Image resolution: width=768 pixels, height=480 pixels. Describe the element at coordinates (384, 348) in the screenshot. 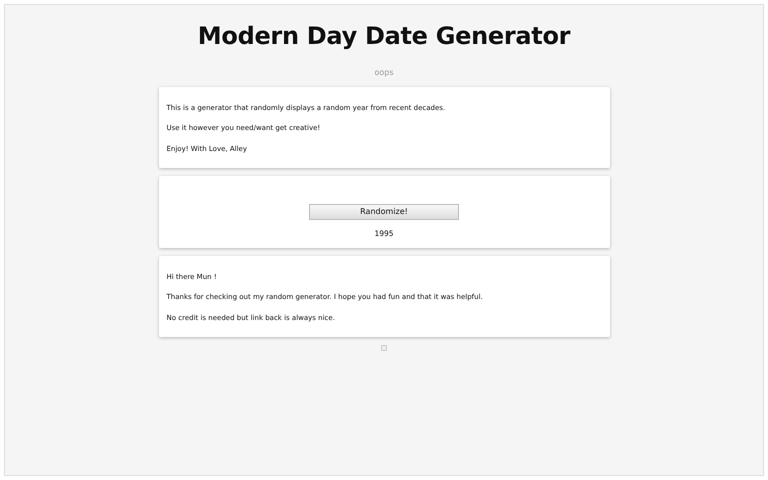

I see `image-icon` at that location.